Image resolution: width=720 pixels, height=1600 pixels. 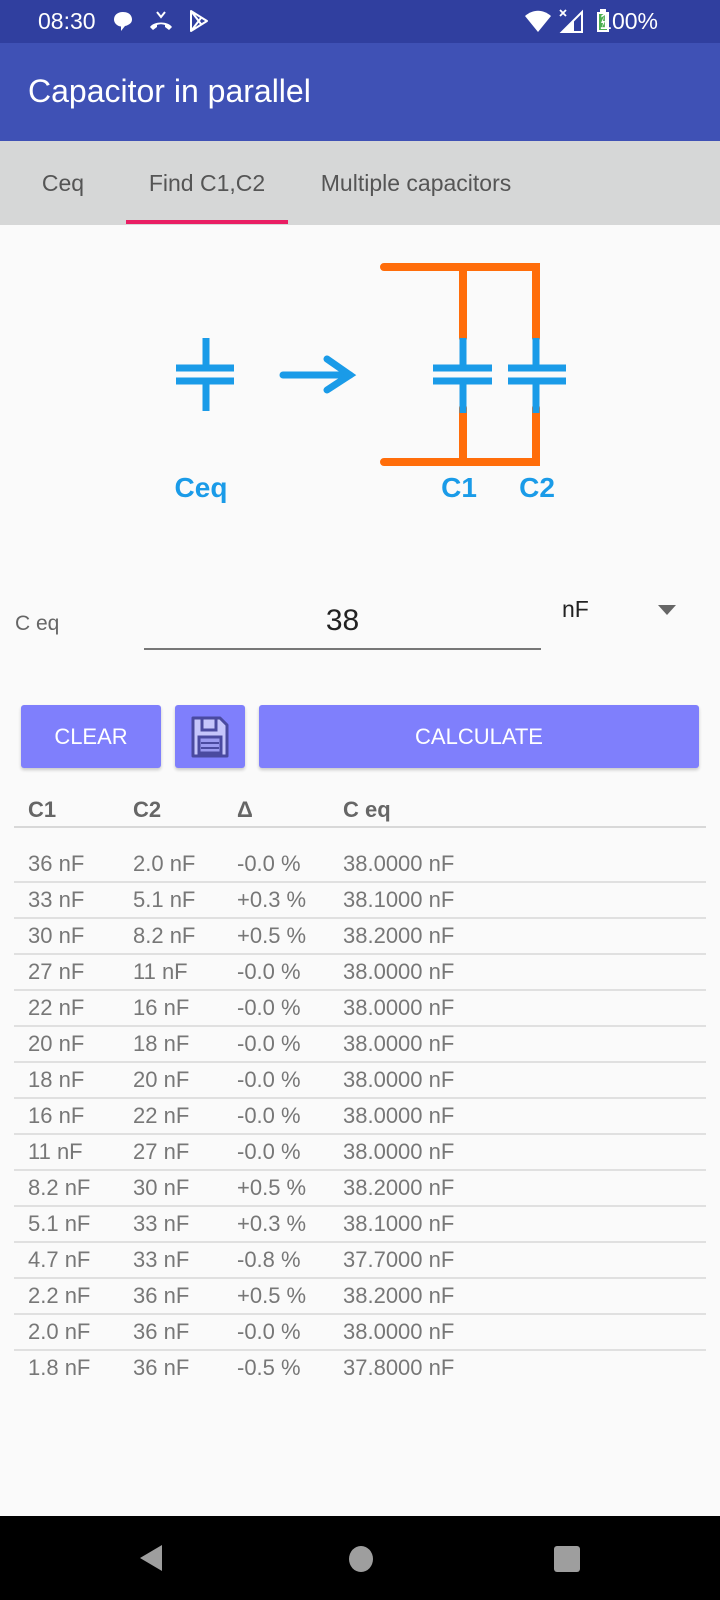 I want to click on ceq-capacitor-symbol, so click(x=205, y=374).